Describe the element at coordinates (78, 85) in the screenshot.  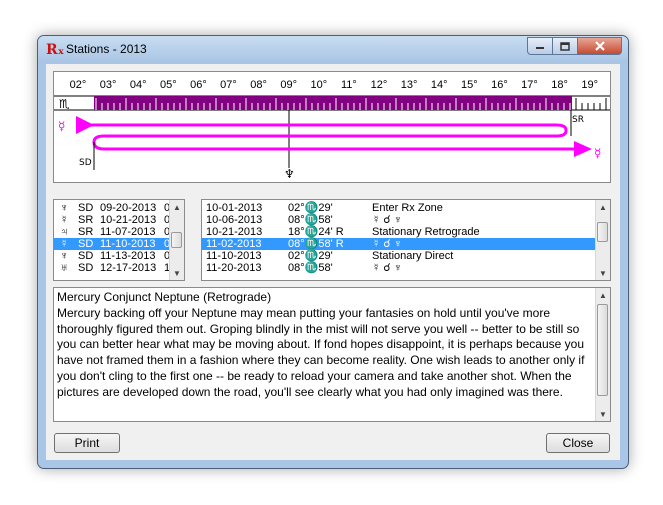
I see `degree-label: 02°` at that location.